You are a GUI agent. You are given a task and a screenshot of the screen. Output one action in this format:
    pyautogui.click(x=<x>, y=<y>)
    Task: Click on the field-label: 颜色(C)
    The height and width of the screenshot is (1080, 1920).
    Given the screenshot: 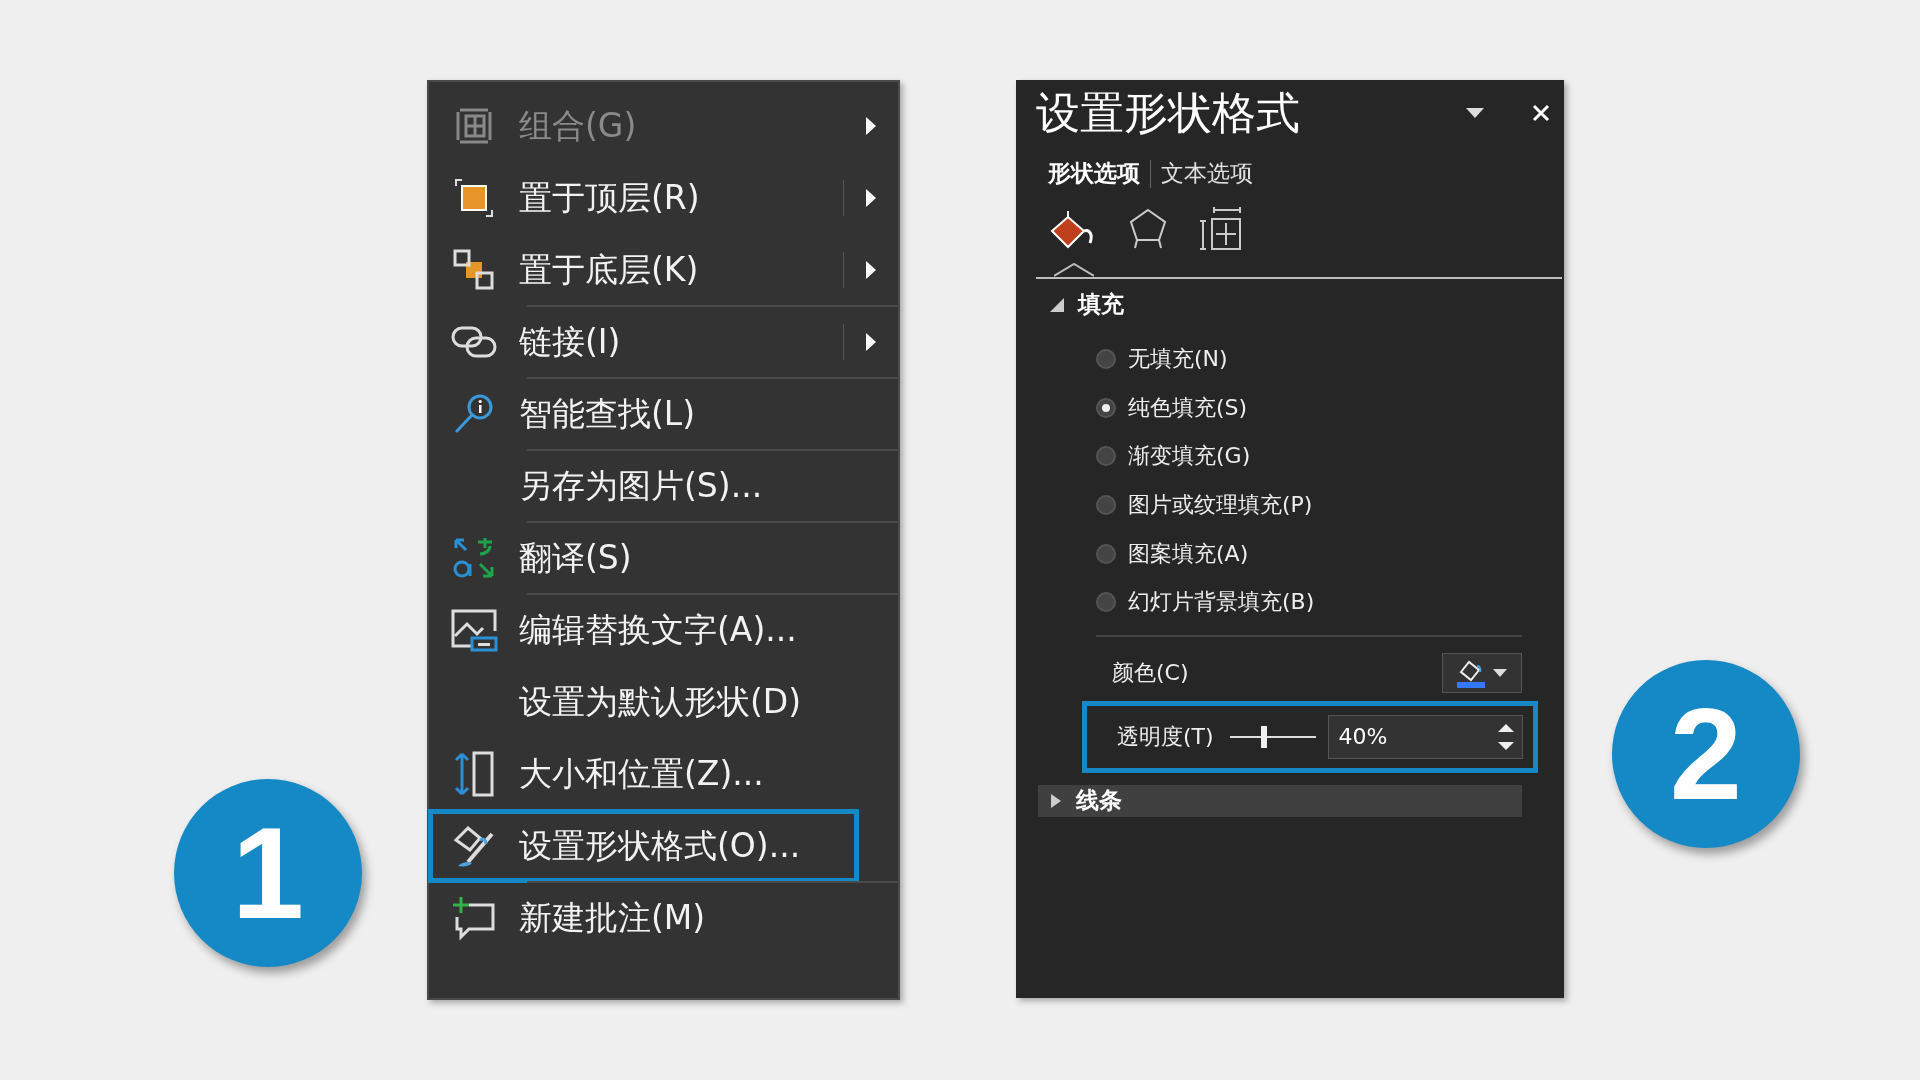 What is the action you would take?
    pyautogui.click(x=1150, y=672)
    